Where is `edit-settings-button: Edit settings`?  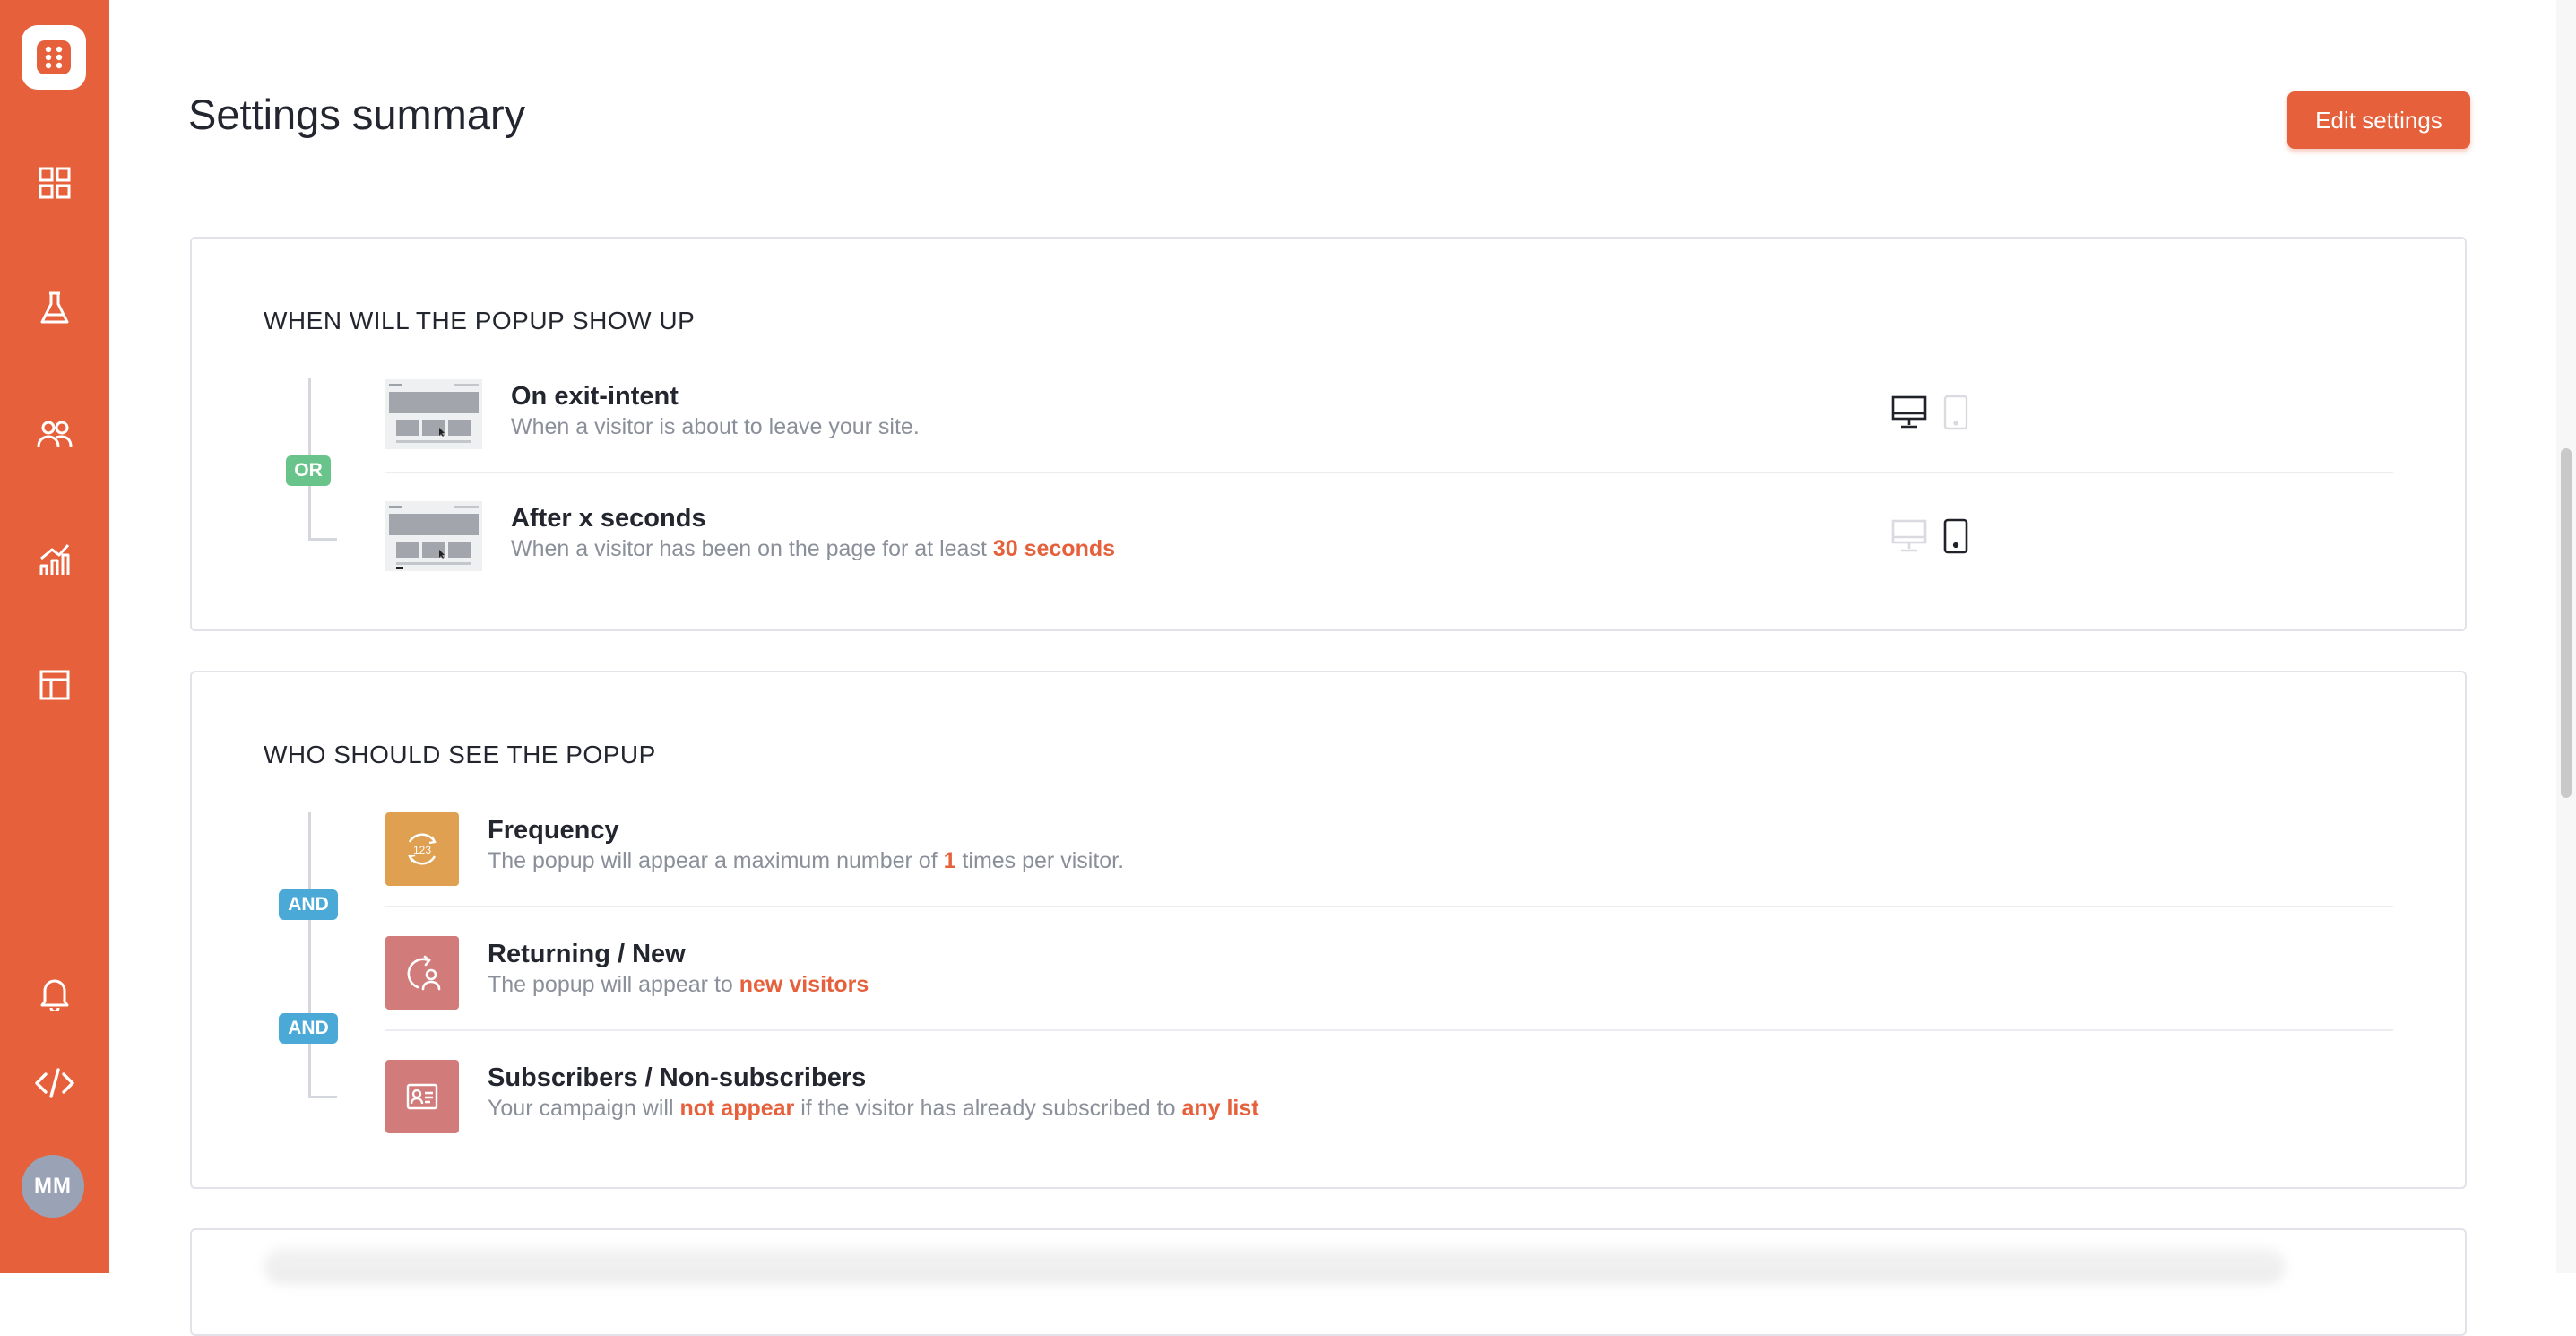 edit-settings-button: Edit settings is located at coordinates (2378, 120).